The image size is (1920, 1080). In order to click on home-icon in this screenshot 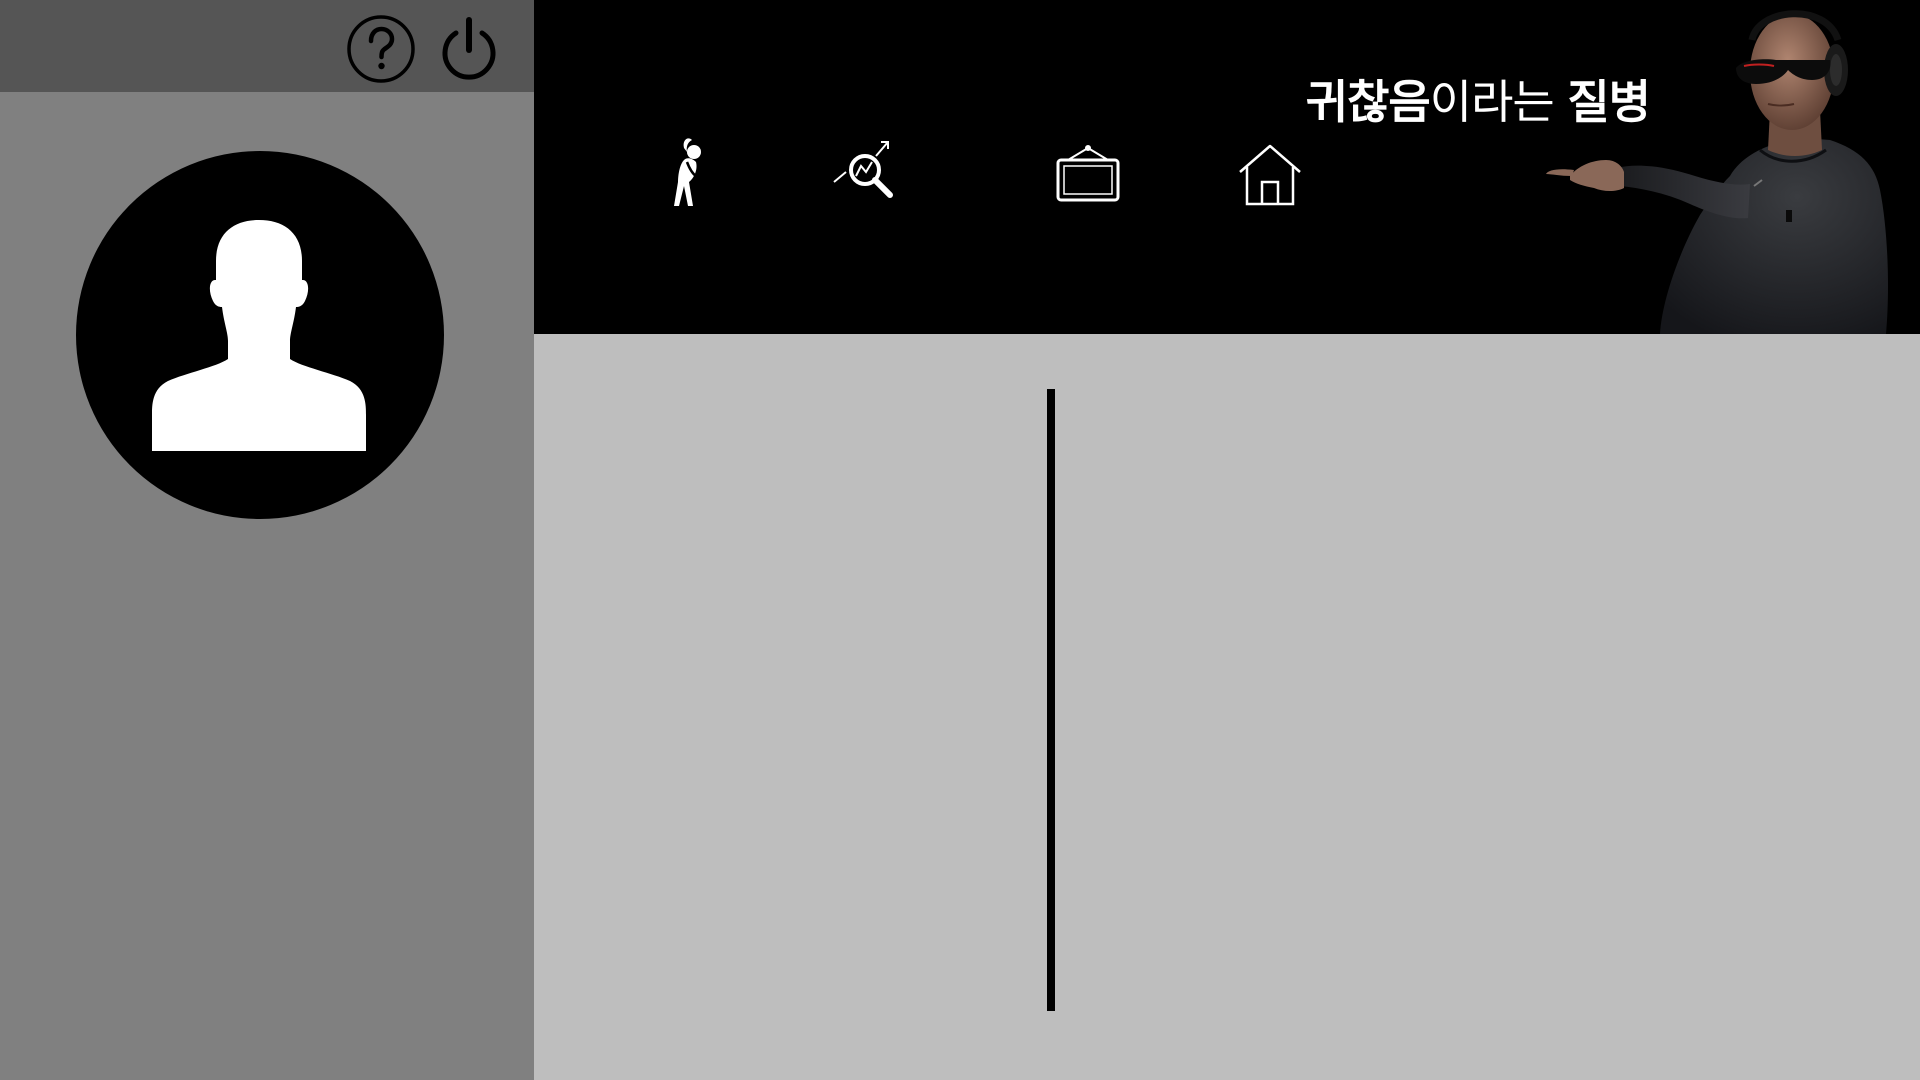, I will do `click(1270, 175)`.